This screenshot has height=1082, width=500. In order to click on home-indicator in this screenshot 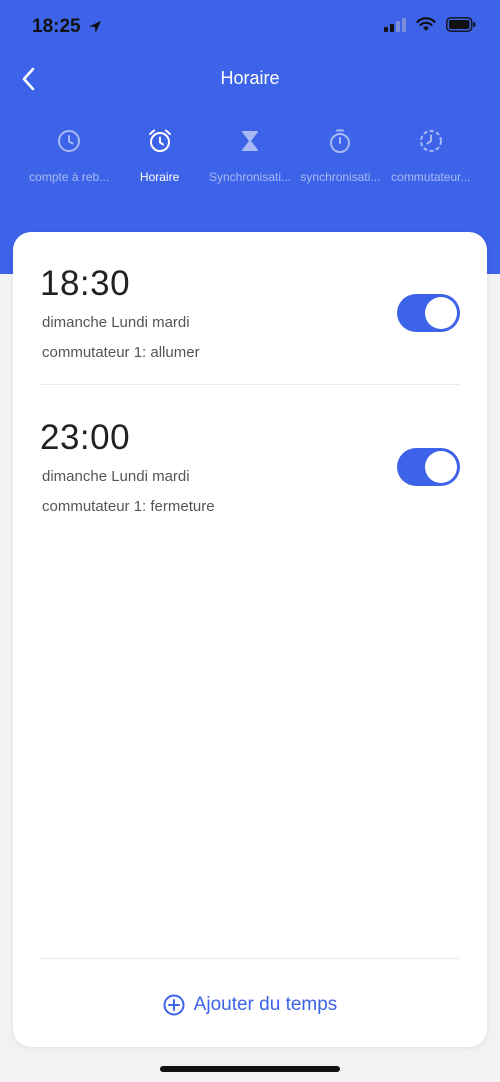, I will do `click(250, 1069)`.